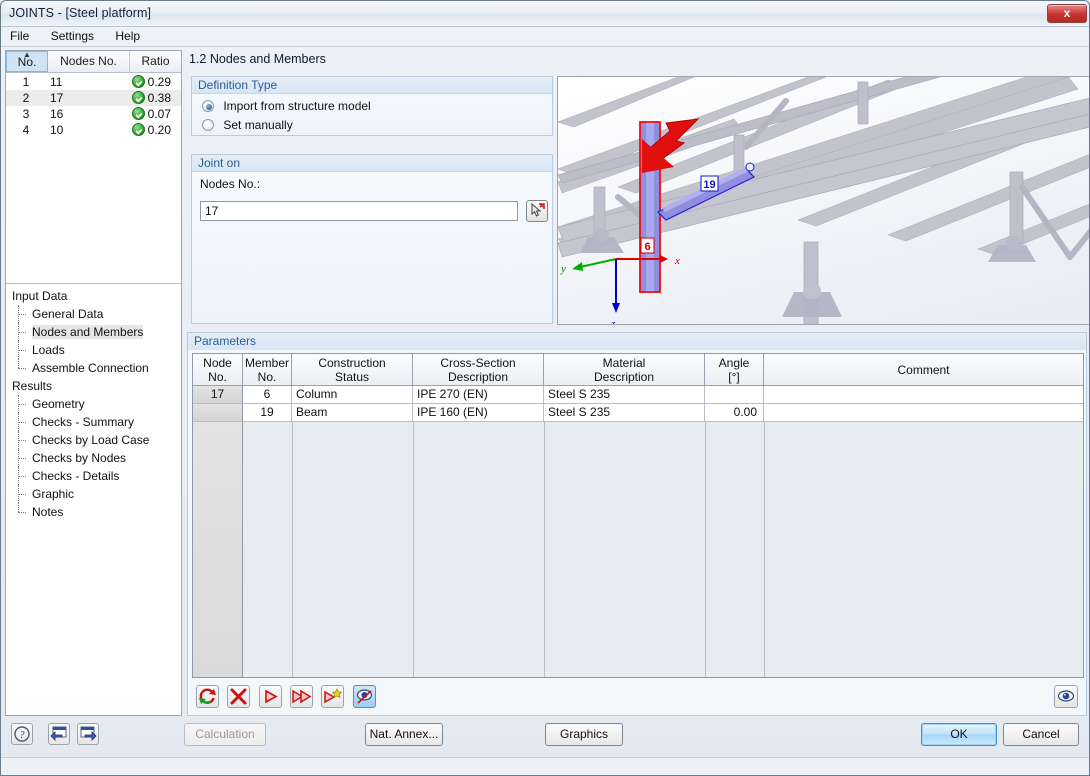  What do you see at coordinates (159, 82) in the screenshot?
I see `cell-ratio: 0.29` at bounding box center [159, 82].